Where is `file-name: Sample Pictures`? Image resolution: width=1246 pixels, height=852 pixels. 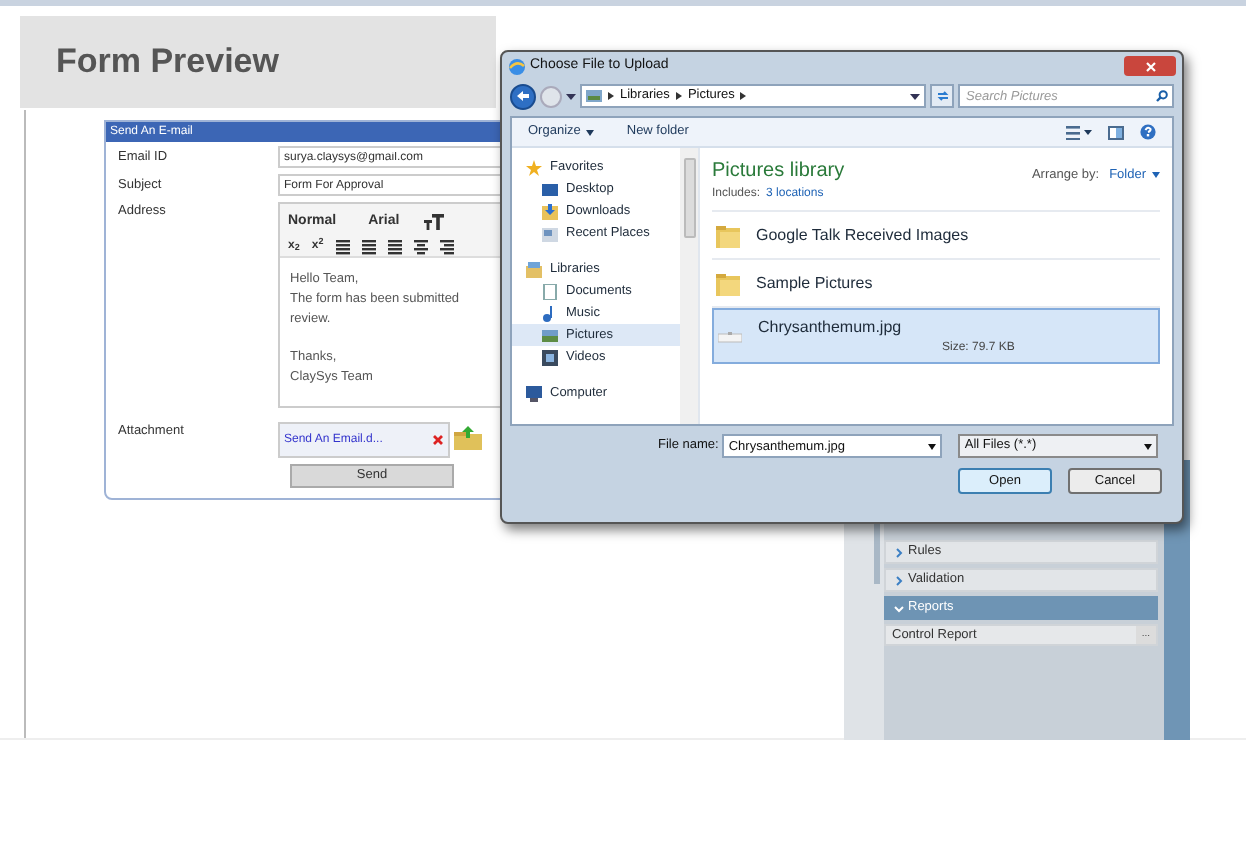
file-name: Sample Pictures is located at coordinates (815, 283).